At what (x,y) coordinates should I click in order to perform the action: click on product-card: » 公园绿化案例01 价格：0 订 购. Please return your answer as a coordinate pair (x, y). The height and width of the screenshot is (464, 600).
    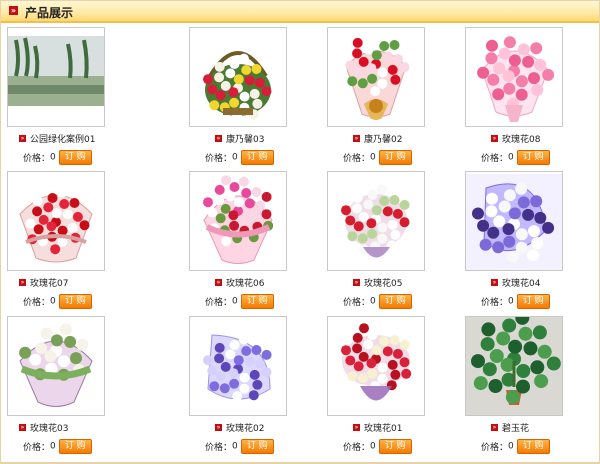
    Looking at the image, I should click on (82, 99).